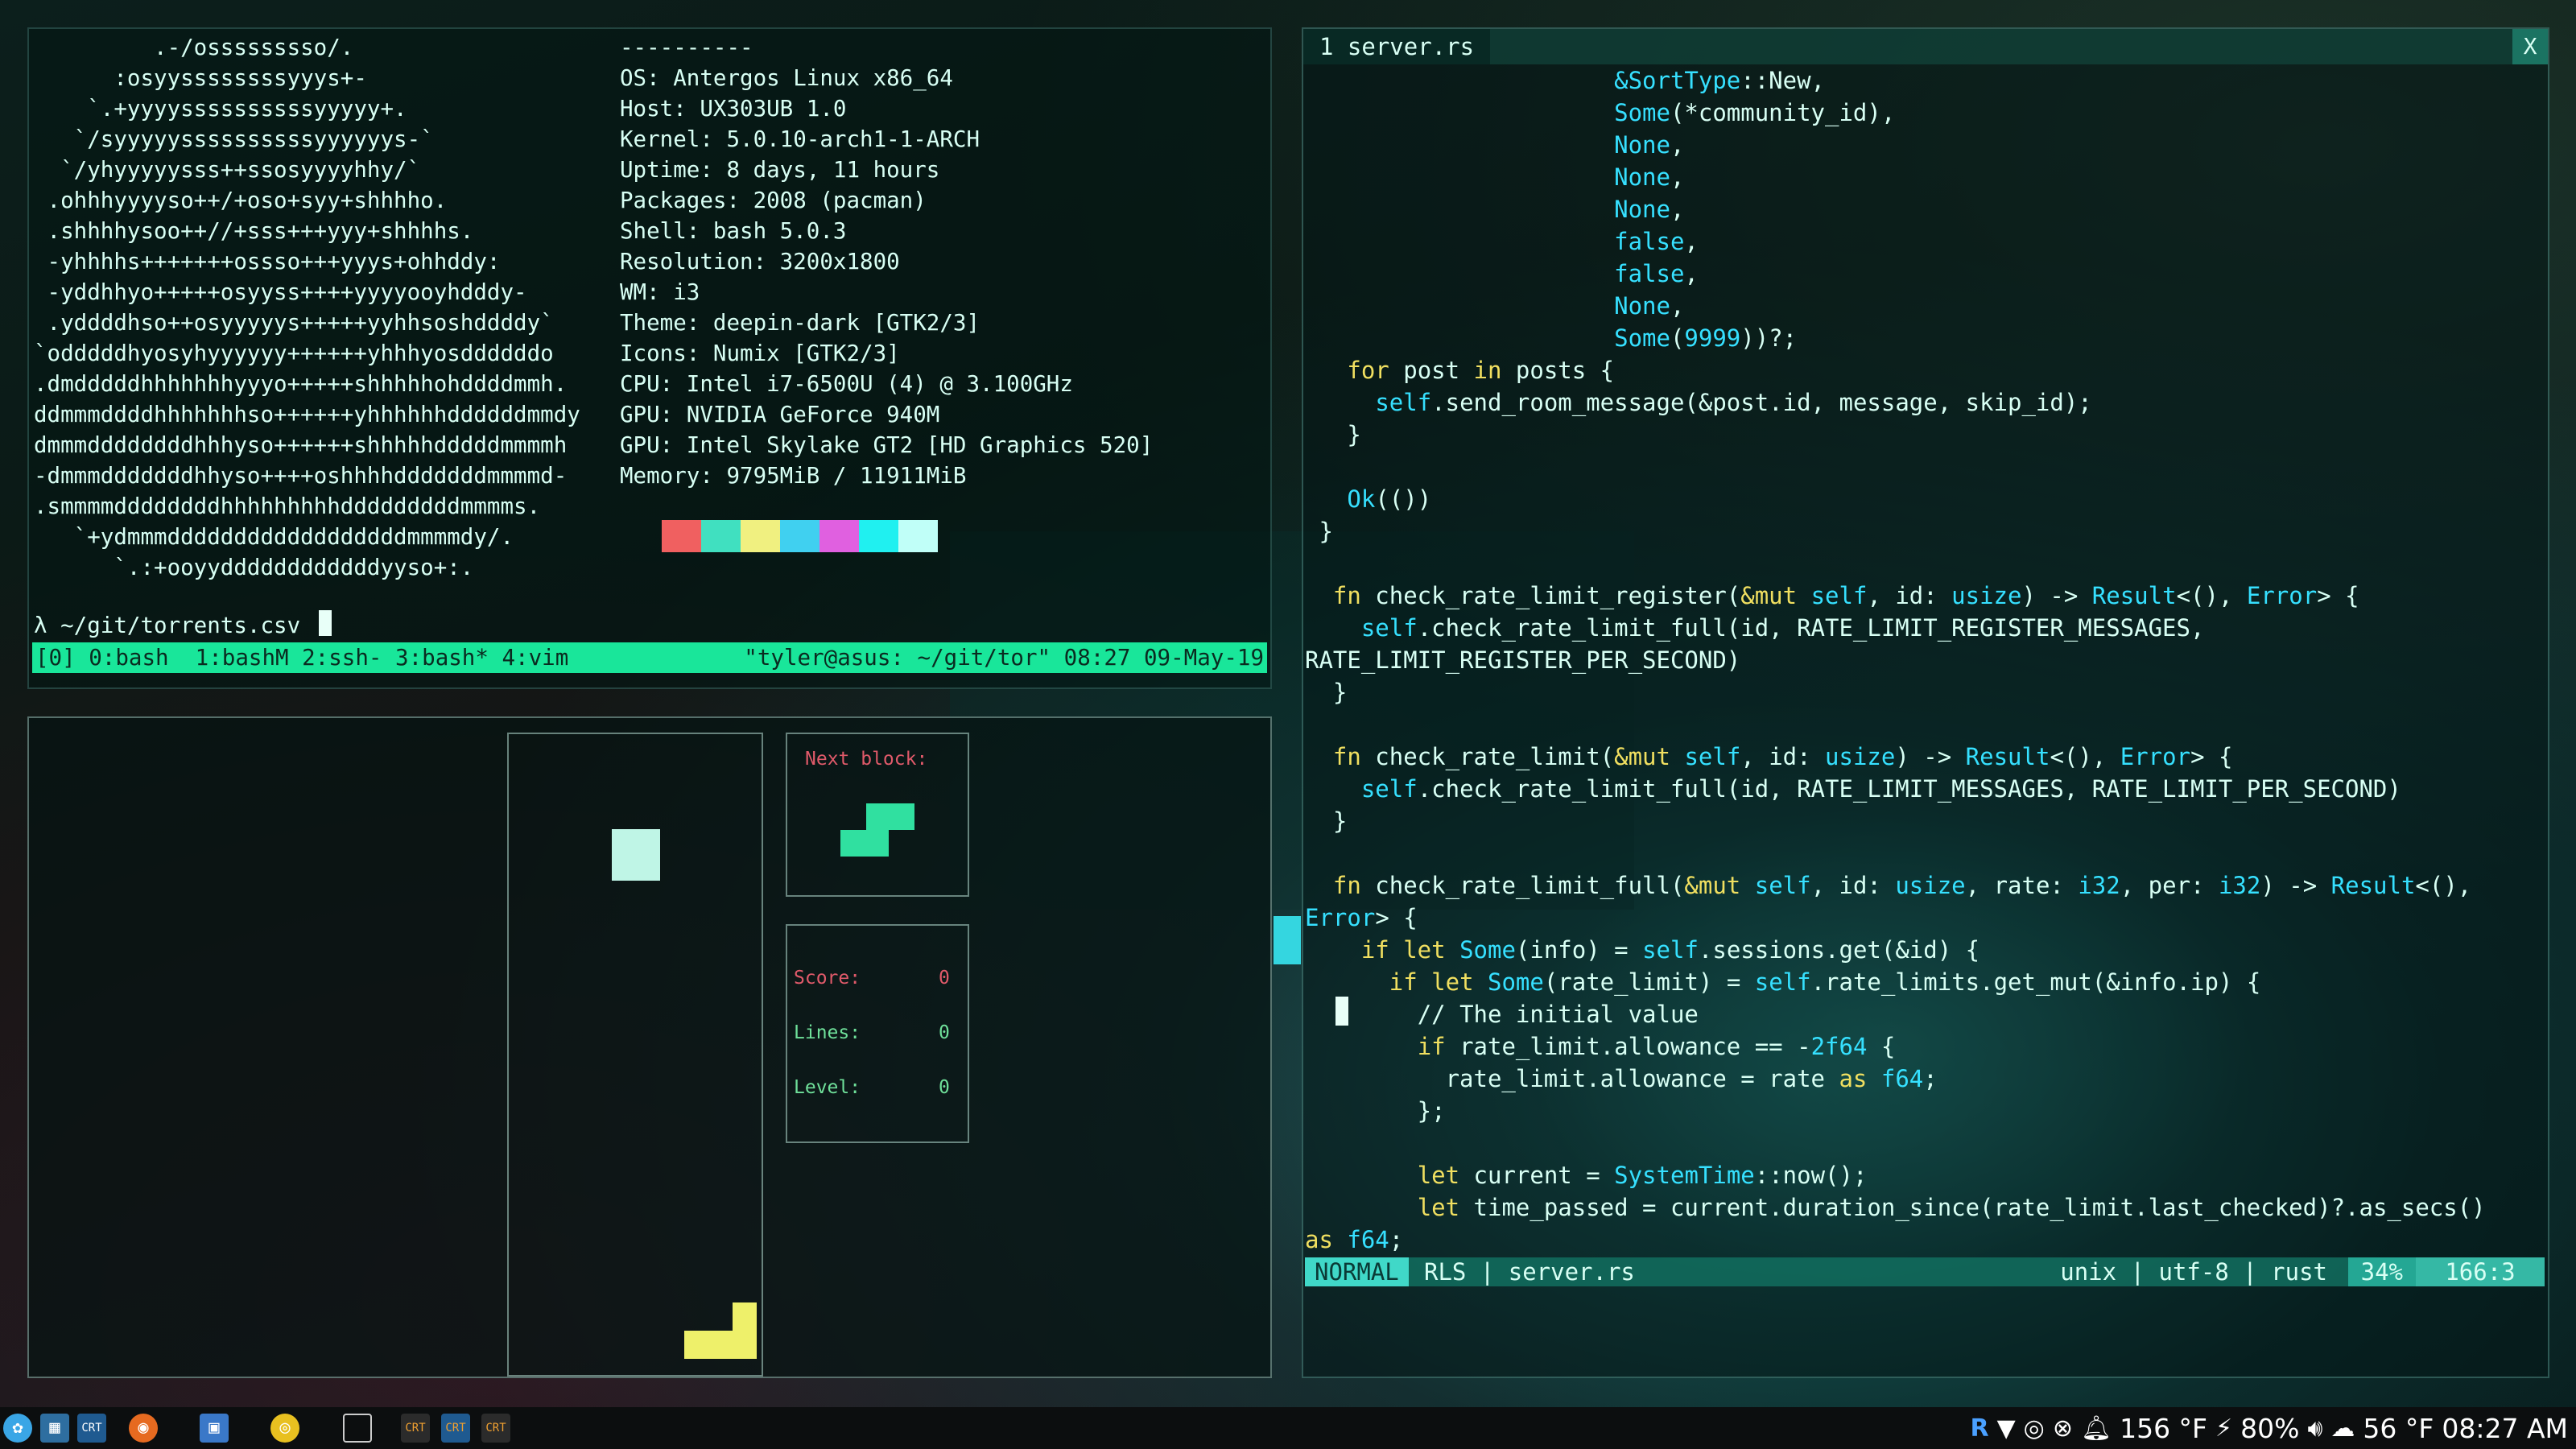 This screenshot has width=2576, height=1449. Describe the element at coordinates (284, 1428) in the screenshot. I see `chrome-icon: ◎` at that location.